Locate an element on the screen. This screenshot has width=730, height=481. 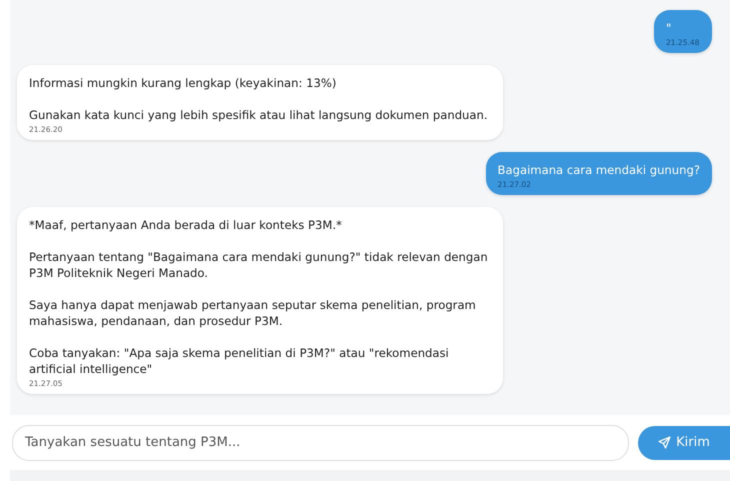
send-icon is located at coordinates (665, 442).